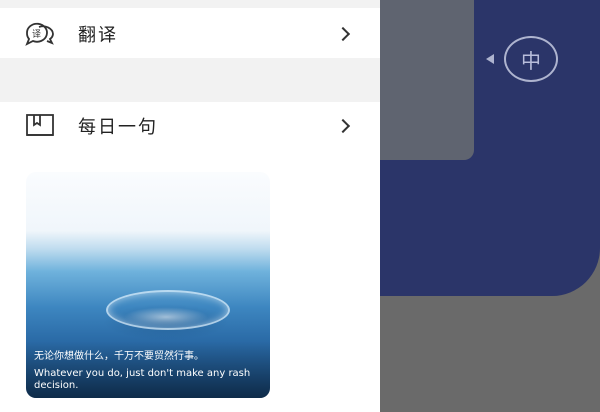 Image resolution: width=600 pixels, height=412 pixels. Describe the element at coordinates (190, 34) in the screenshot. I see `menu-item-translate: 译 翻译` at that location.